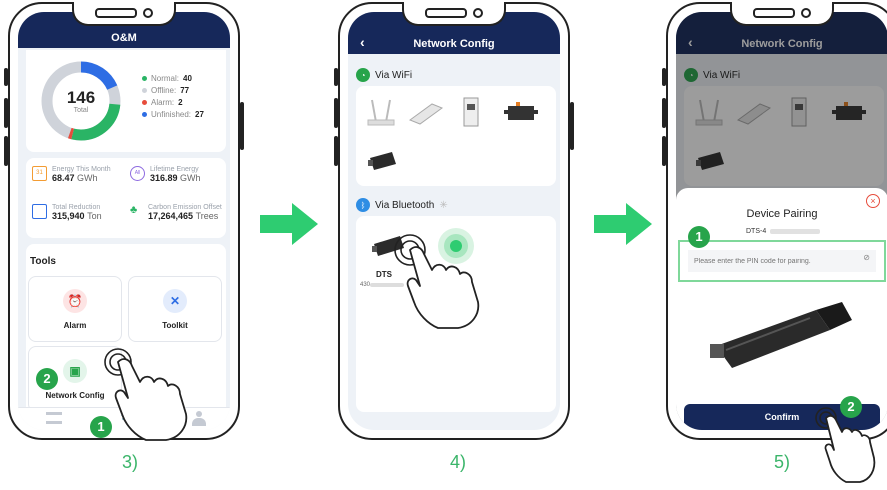 This screenshot has width=887, height=490. I want to click on alarm-icon: ⏰, so click(75, 301).